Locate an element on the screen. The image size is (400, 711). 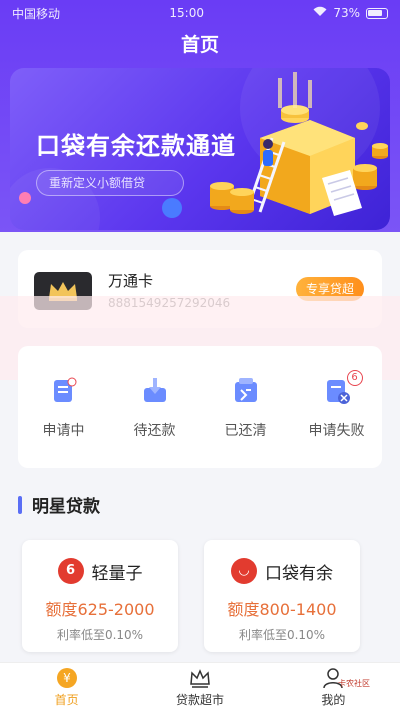
loan-amount: 额度625-2000 is located at coordinates (100, 609).